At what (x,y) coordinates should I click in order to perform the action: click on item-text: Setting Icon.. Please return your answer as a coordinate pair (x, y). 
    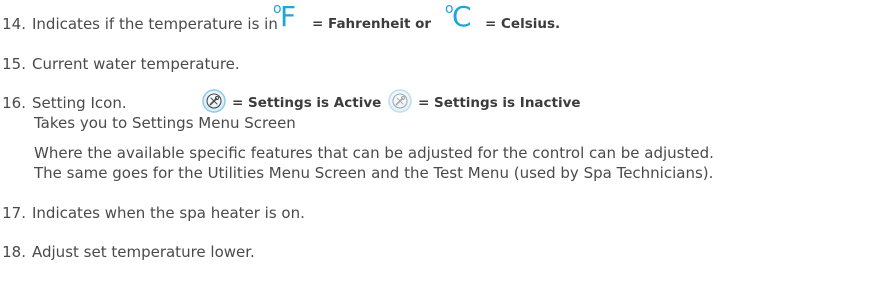
    Looking at the image, I should click on (79, 103).